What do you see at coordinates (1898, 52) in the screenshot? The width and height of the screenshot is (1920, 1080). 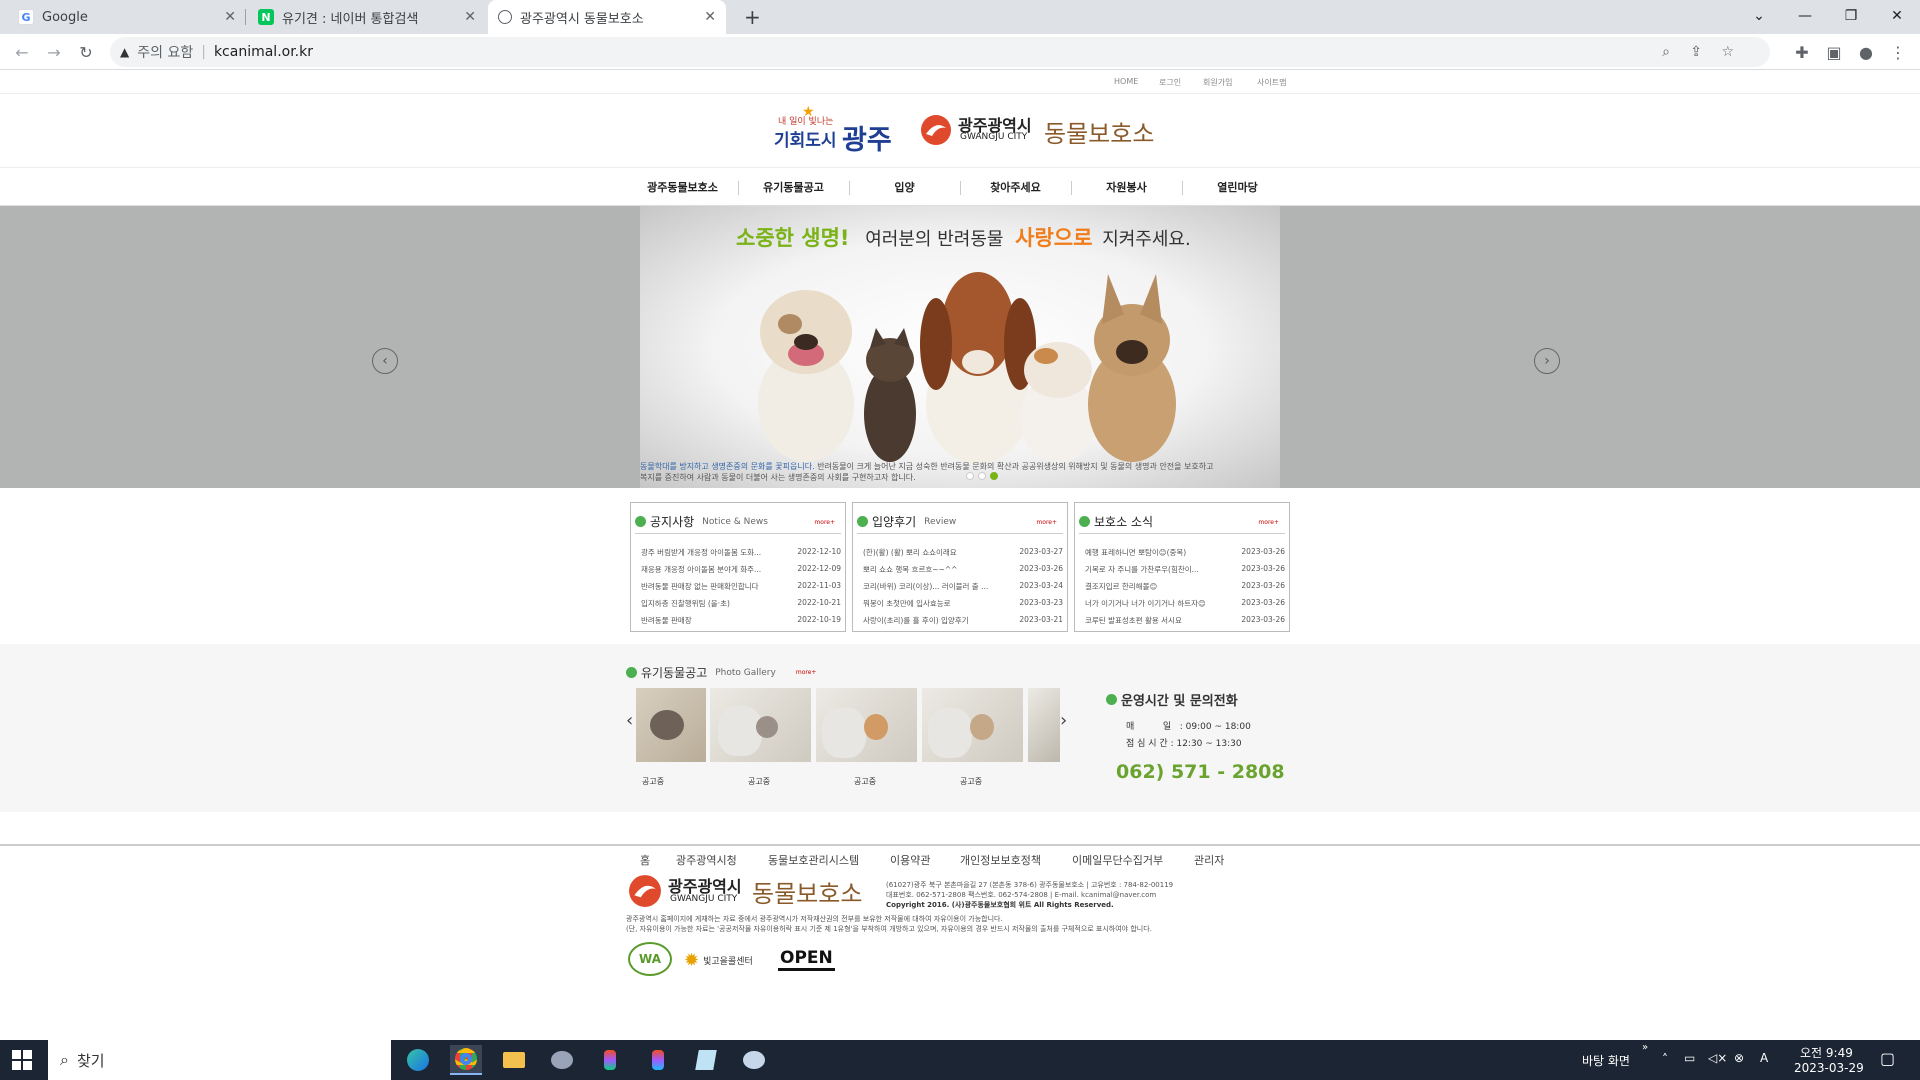 I see `menu-kebab-icon: ⋮` at bounding box center [1898, 52].